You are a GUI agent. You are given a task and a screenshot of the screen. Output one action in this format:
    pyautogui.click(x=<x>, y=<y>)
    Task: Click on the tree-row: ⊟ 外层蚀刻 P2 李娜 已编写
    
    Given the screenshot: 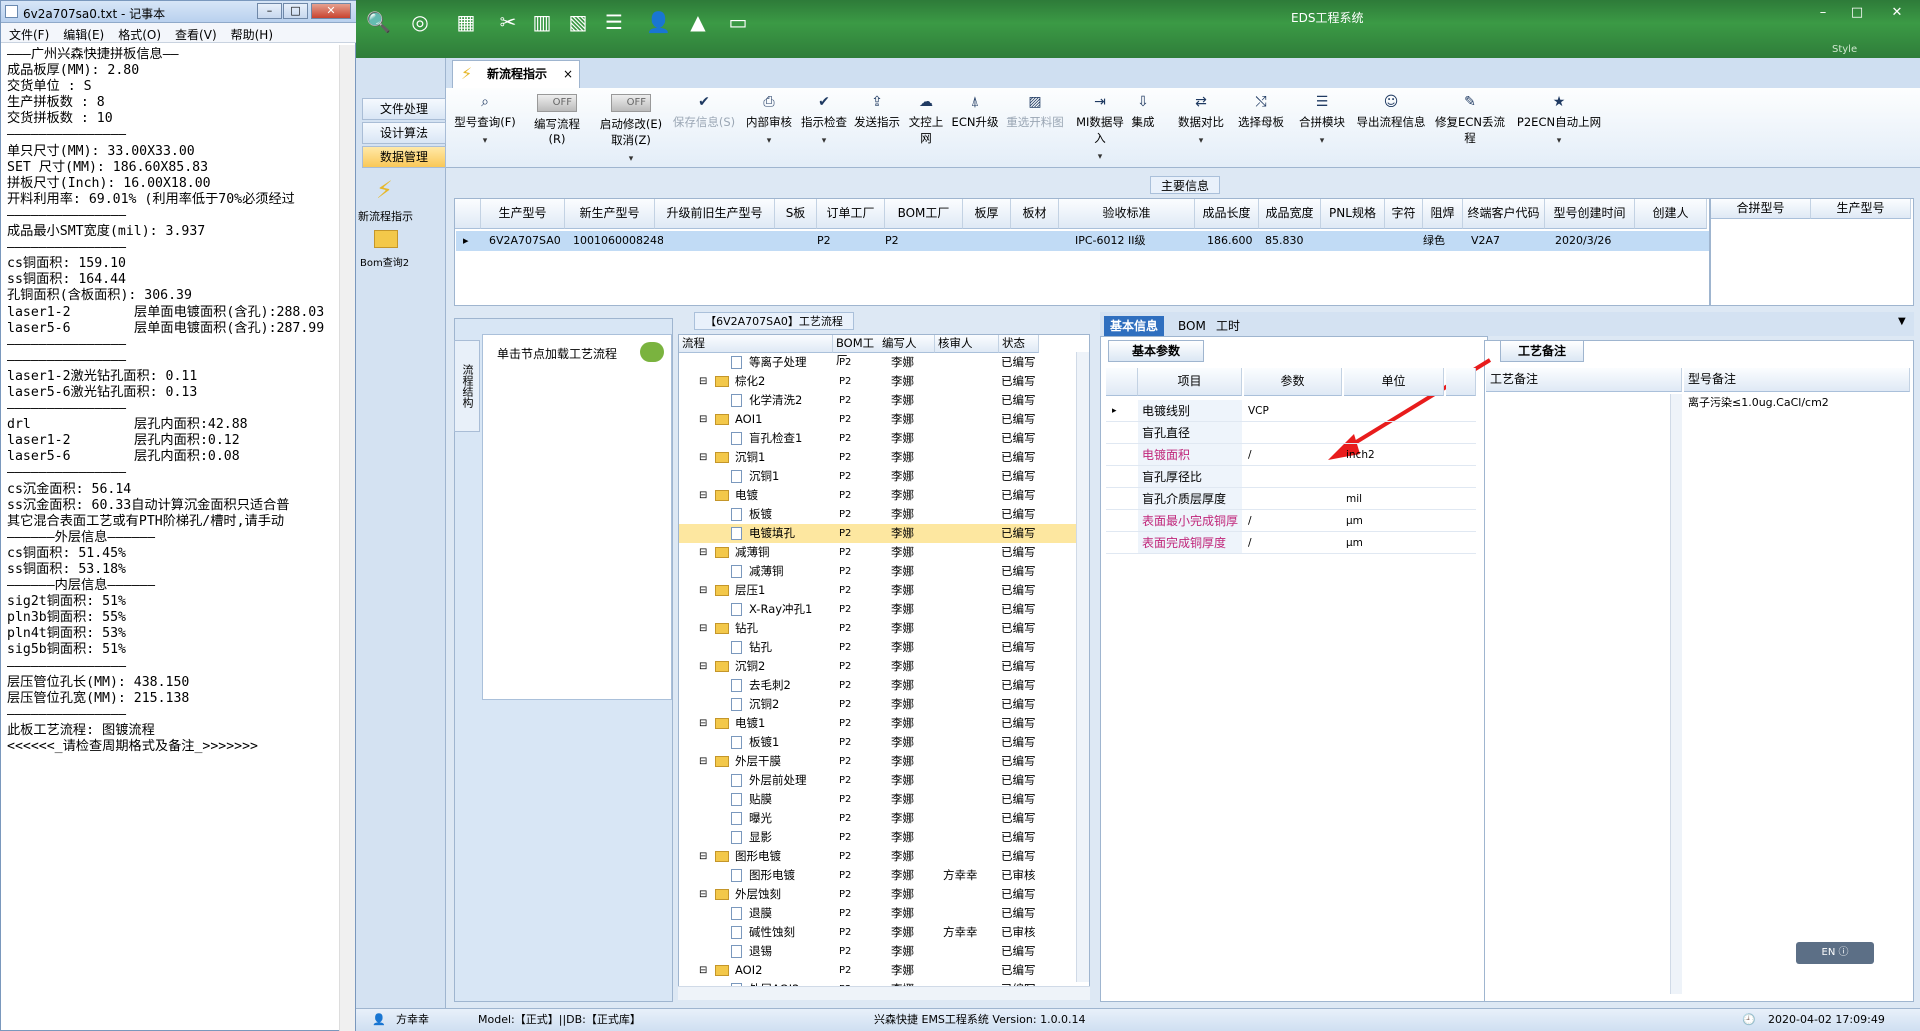 What is the action you would take?
    pyautogui.click(x=879, y=894)
    